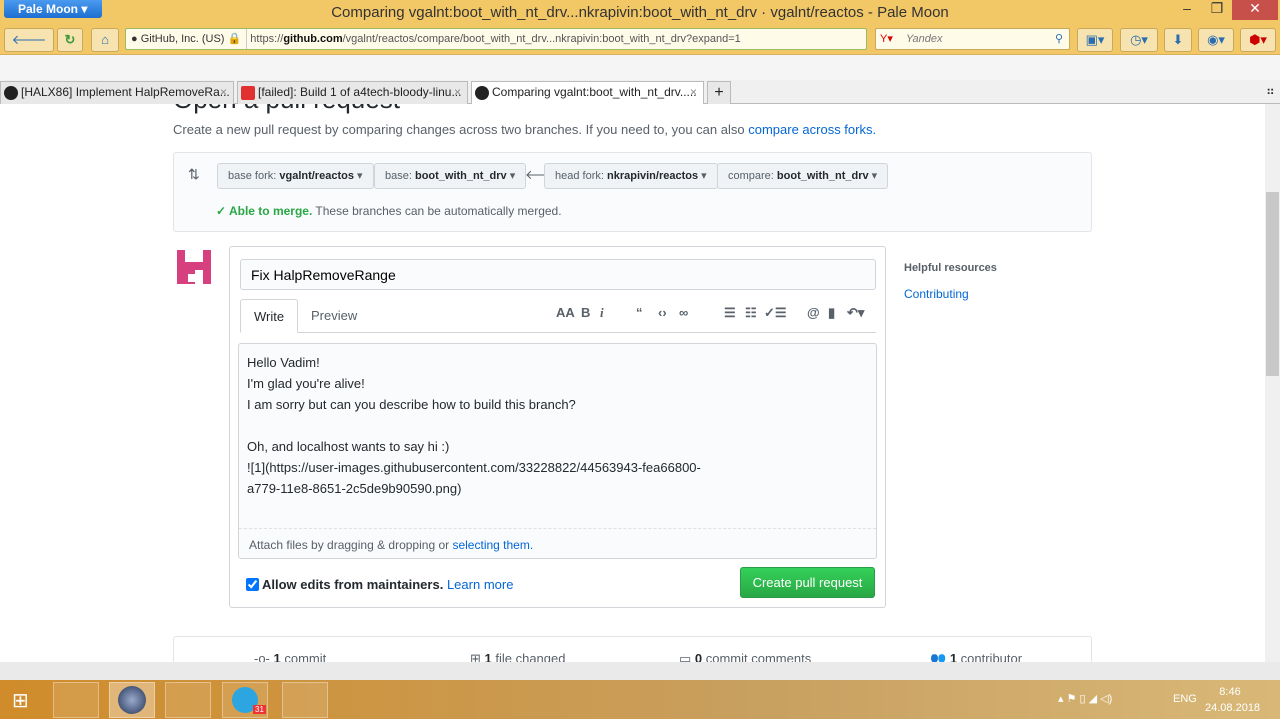 The height and width of the screenshot is (719, 1280). Describe the element at coordinates (719, 92) in the screenshot. I see `new-tab-button: +` at that location.